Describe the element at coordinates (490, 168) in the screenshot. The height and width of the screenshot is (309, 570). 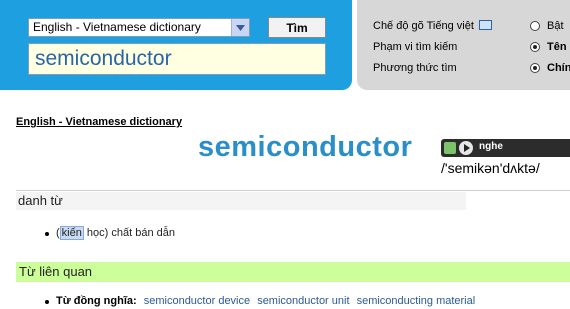
I see `pronunciation: /'semikən'dʌktə/` at that location.